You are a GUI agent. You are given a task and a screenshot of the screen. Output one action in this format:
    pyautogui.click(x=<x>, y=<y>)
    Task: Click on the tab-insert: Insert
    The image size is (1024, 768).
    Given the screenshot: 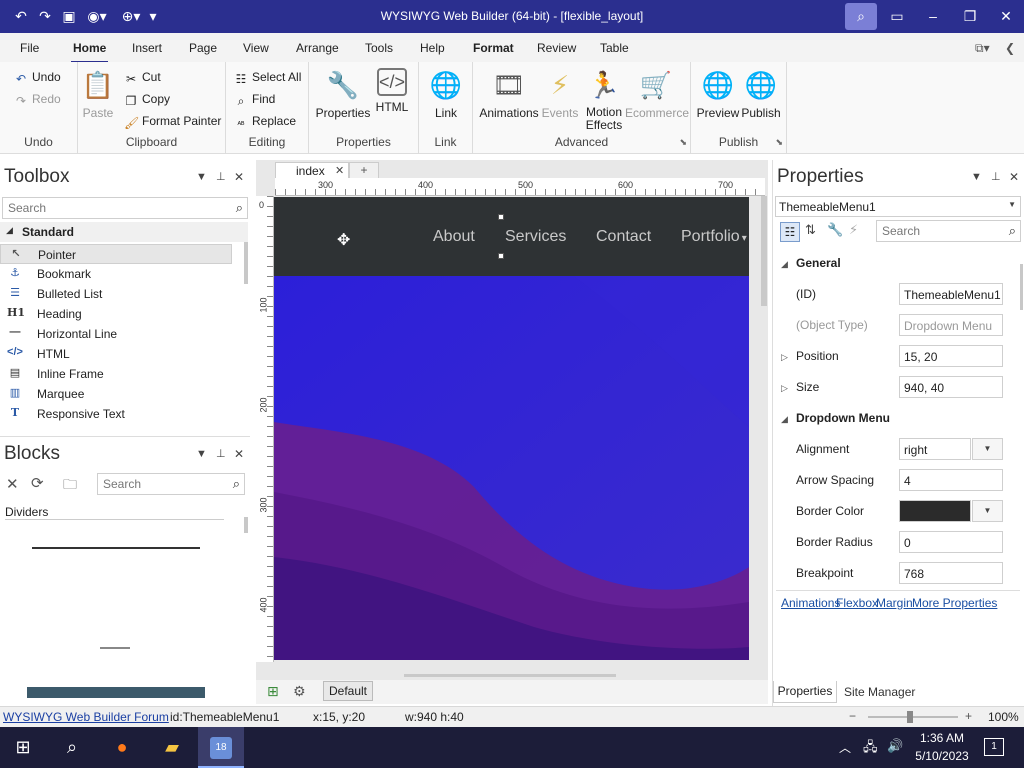 What is the action you would take?
    pyautogui.click(x=147, y=48)
    